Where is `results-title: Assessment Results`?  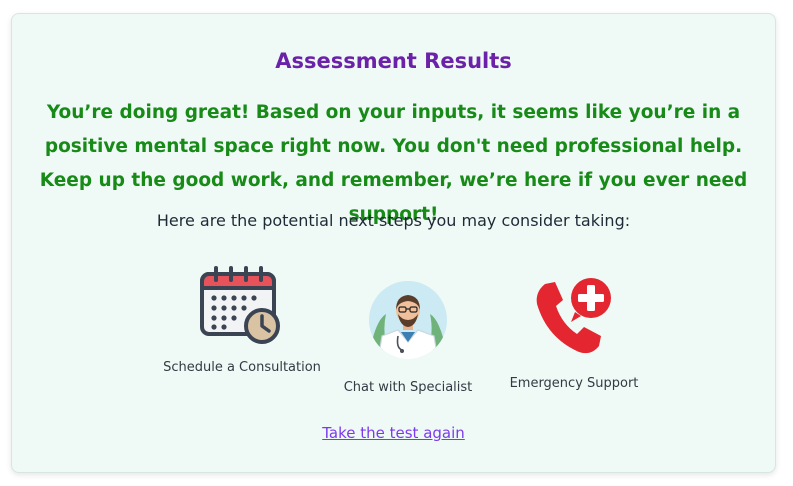
results-title: Assessment Results is located at coordinates (393, 61).